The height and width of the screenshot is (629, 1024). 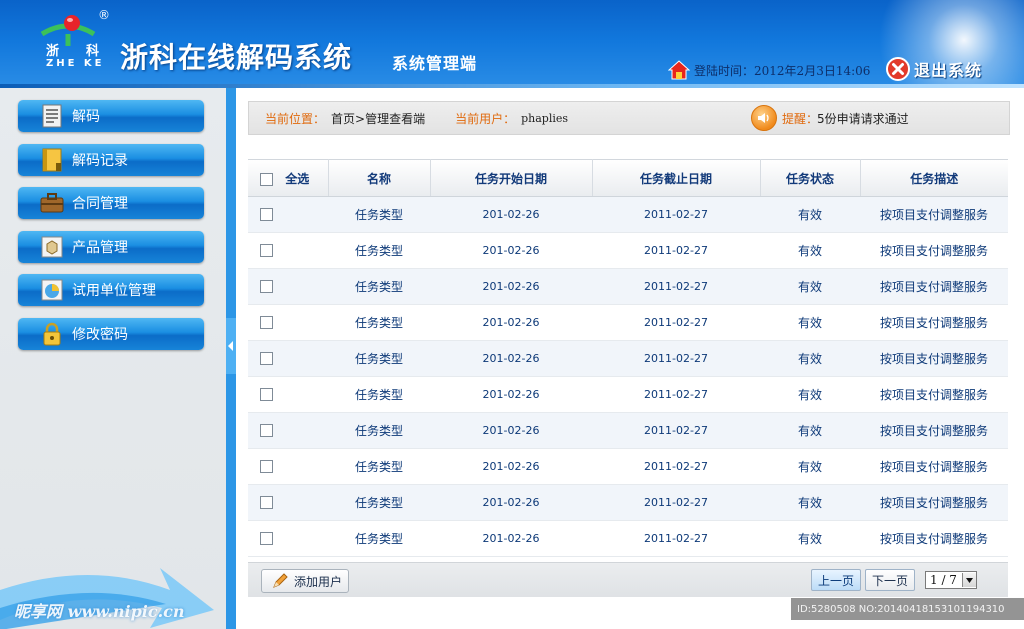 I want to click on login-info: 登陆时间： 2012年2月3日14:06, so click(x=769, y=70).